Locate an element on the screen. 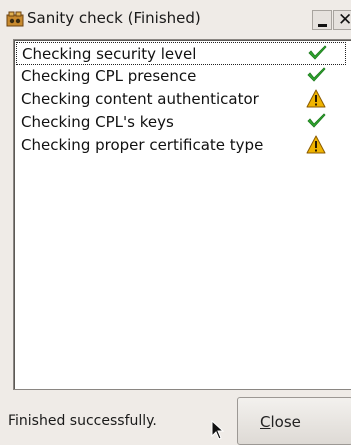  title-bar: Sanity check (Finished) ✕ is located at coordinates (175, 19).